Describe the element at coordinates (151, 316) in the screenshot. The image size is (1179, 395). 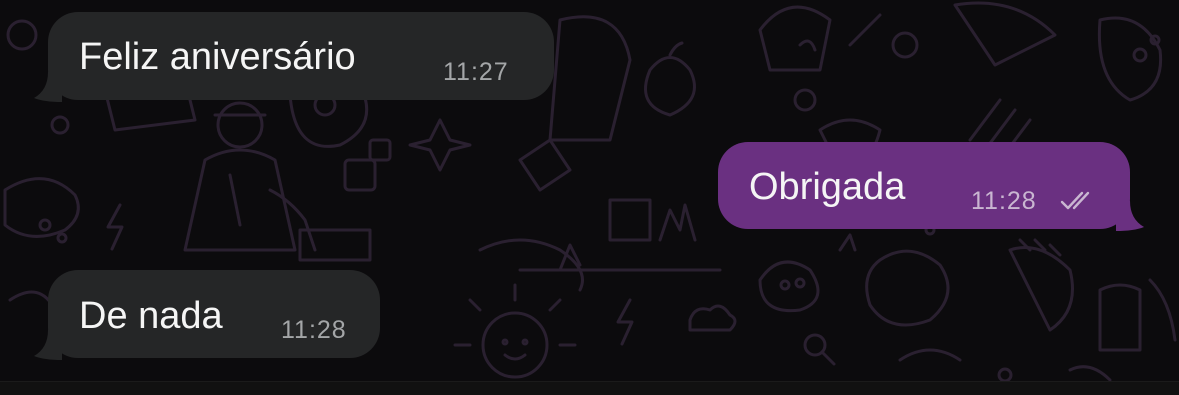
I see `message-text: De nada` at that location.